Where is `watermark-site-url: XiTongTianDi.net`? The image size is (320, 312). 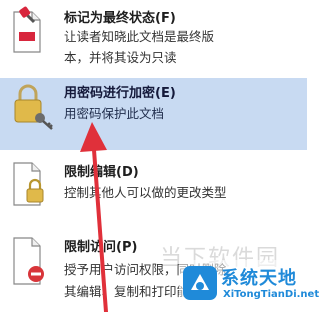 watermark-site-url: XiTongTianDi.net is located at coordinates (271, 294).